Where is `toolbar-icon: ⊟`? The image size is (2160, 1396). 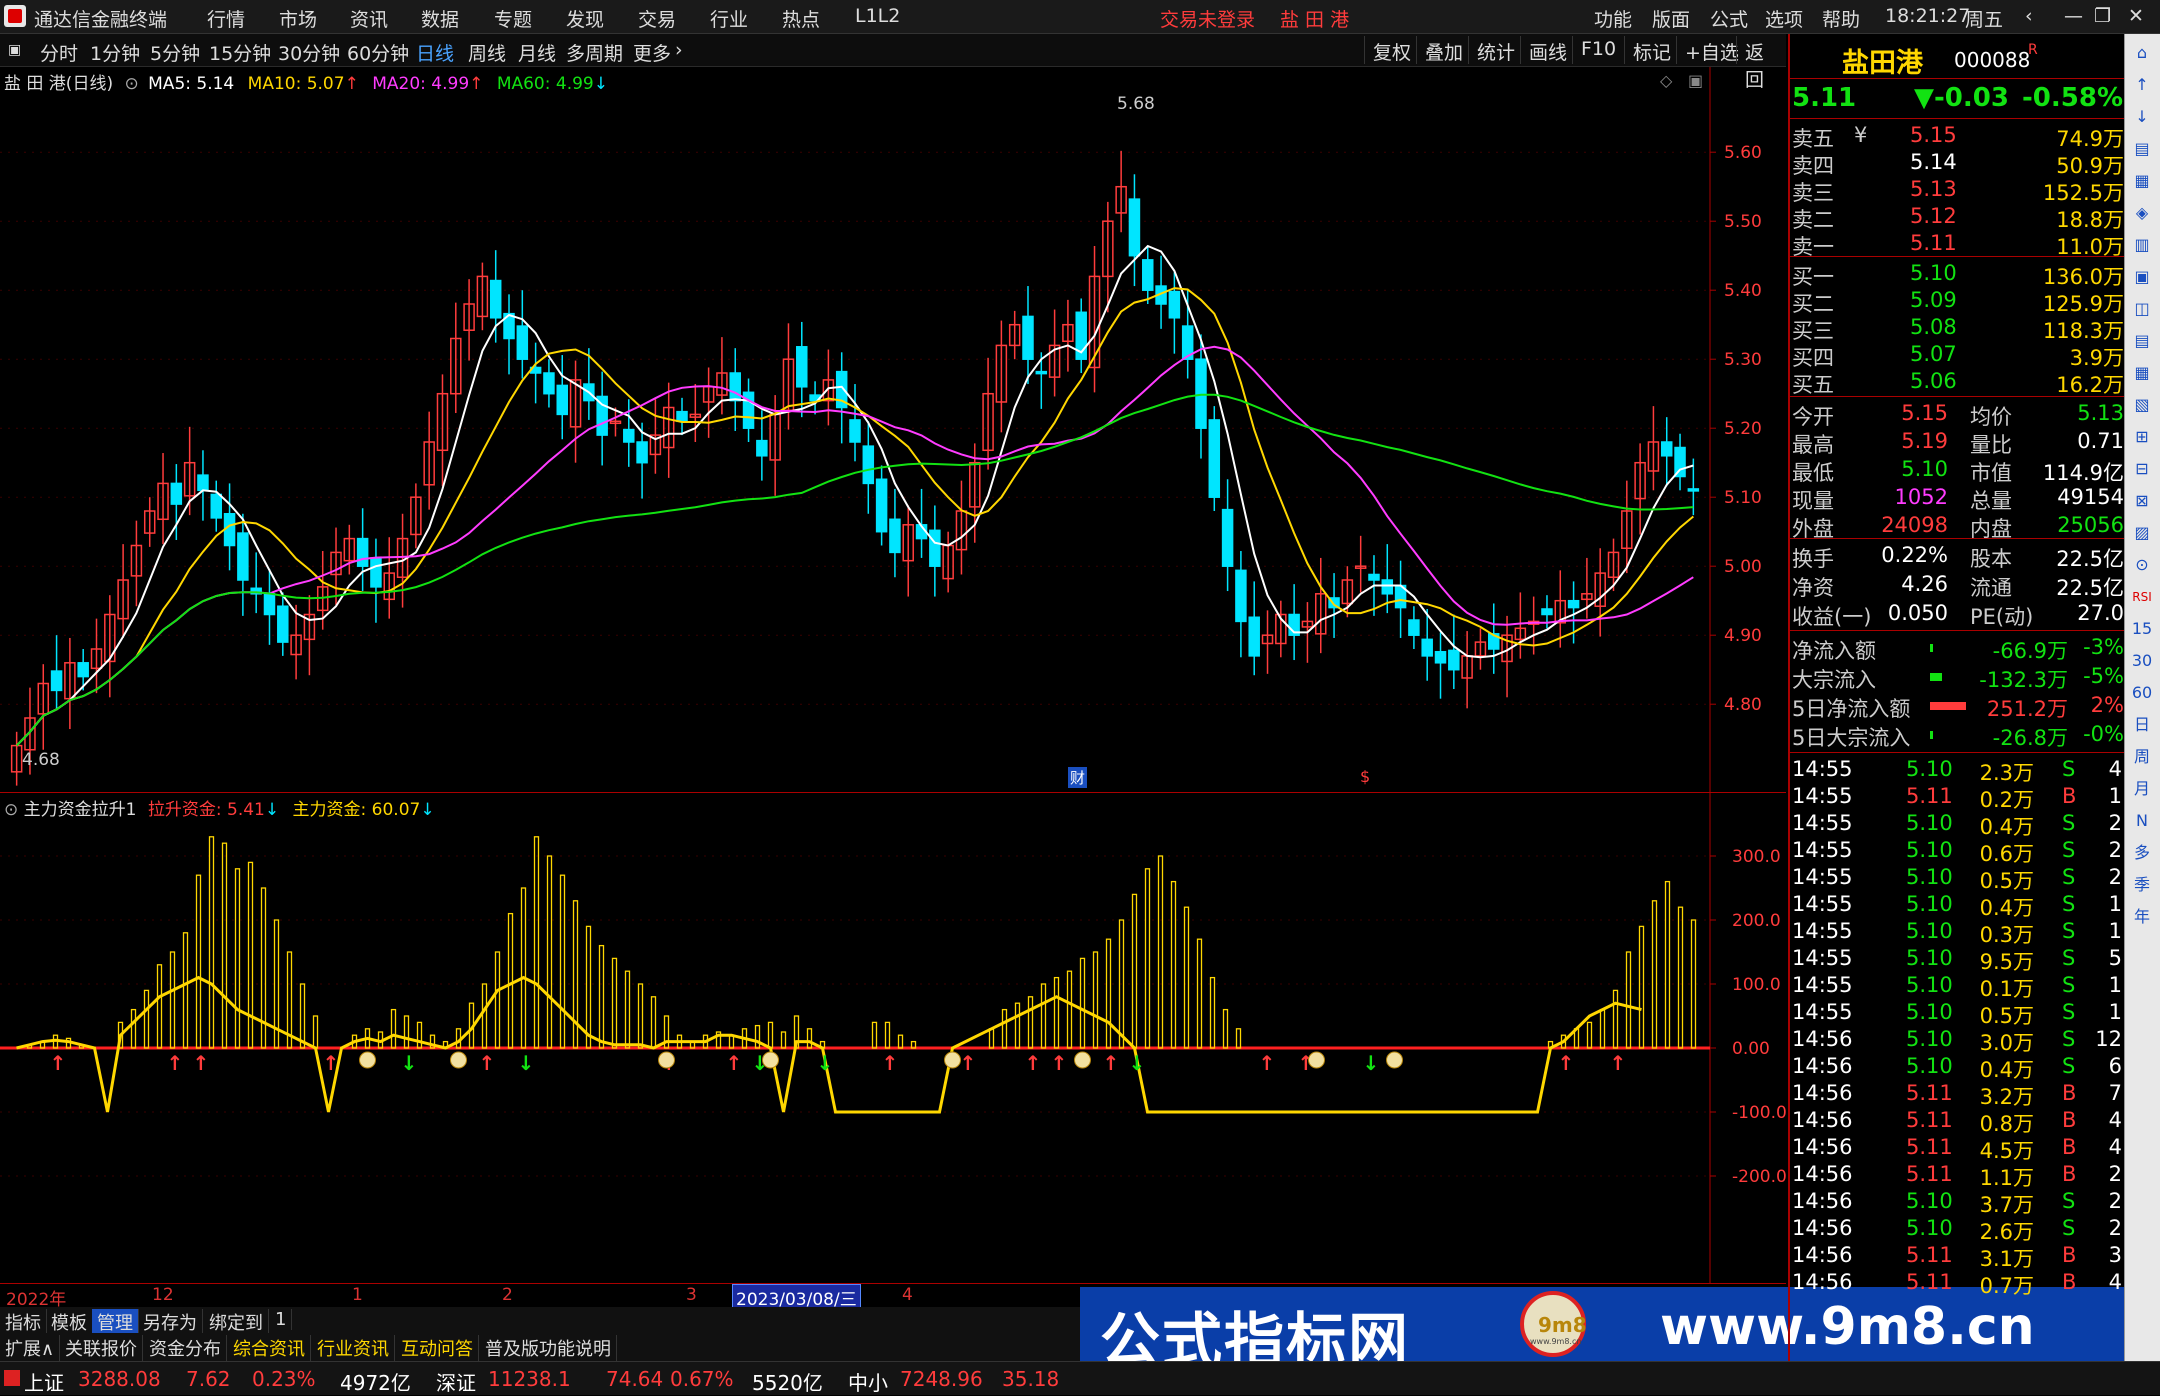 toolbar-icon: ⊟ is located at coordinates (2142, 469).